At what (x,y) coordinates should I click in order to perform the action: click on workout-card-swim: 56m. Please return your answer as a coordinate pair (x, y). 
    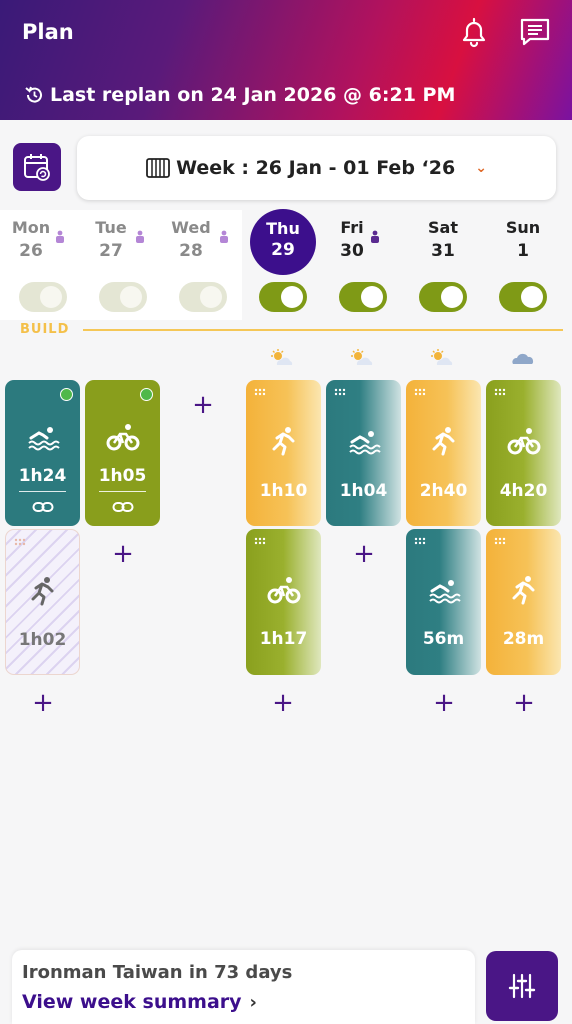
    Looking at the image, I should click on (443, 602).